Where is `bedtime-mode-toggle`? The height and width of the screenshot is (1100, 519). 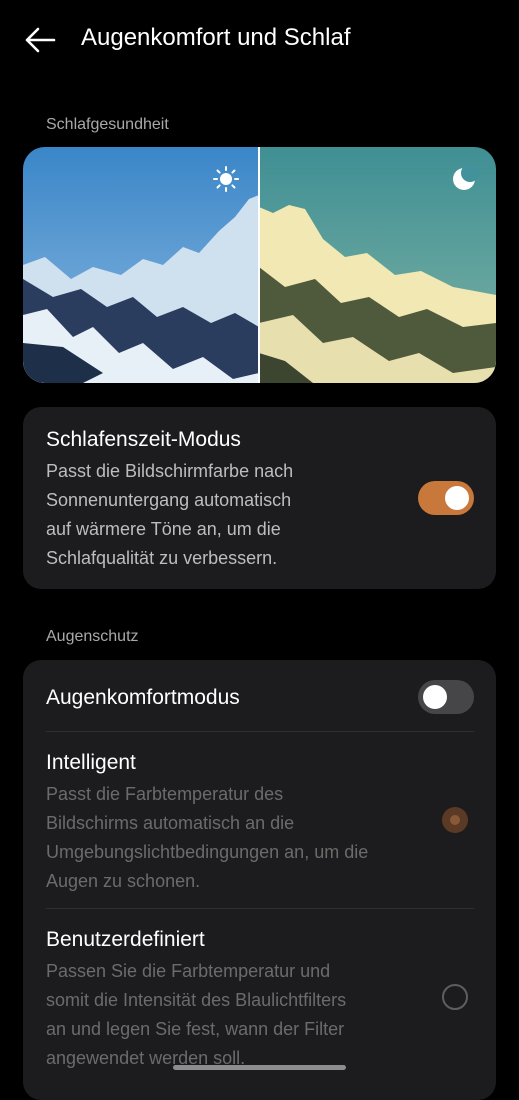
bedtime-mode-toggle is located at coordinates (446, 498).